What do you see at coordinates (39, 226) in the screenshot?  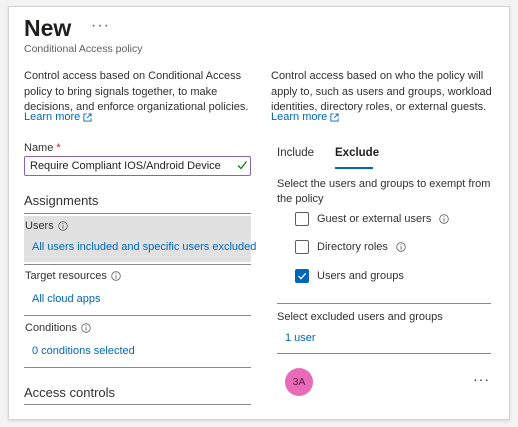 I see `users-label-text: Users` at bounding box center [39, 226].